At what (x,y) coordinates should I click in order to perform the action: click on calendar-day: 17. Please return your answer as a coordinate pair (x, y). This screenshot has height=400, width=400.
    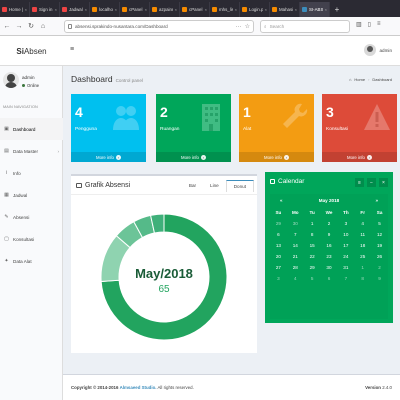
    Looking at the image, I should click on (345, 245).